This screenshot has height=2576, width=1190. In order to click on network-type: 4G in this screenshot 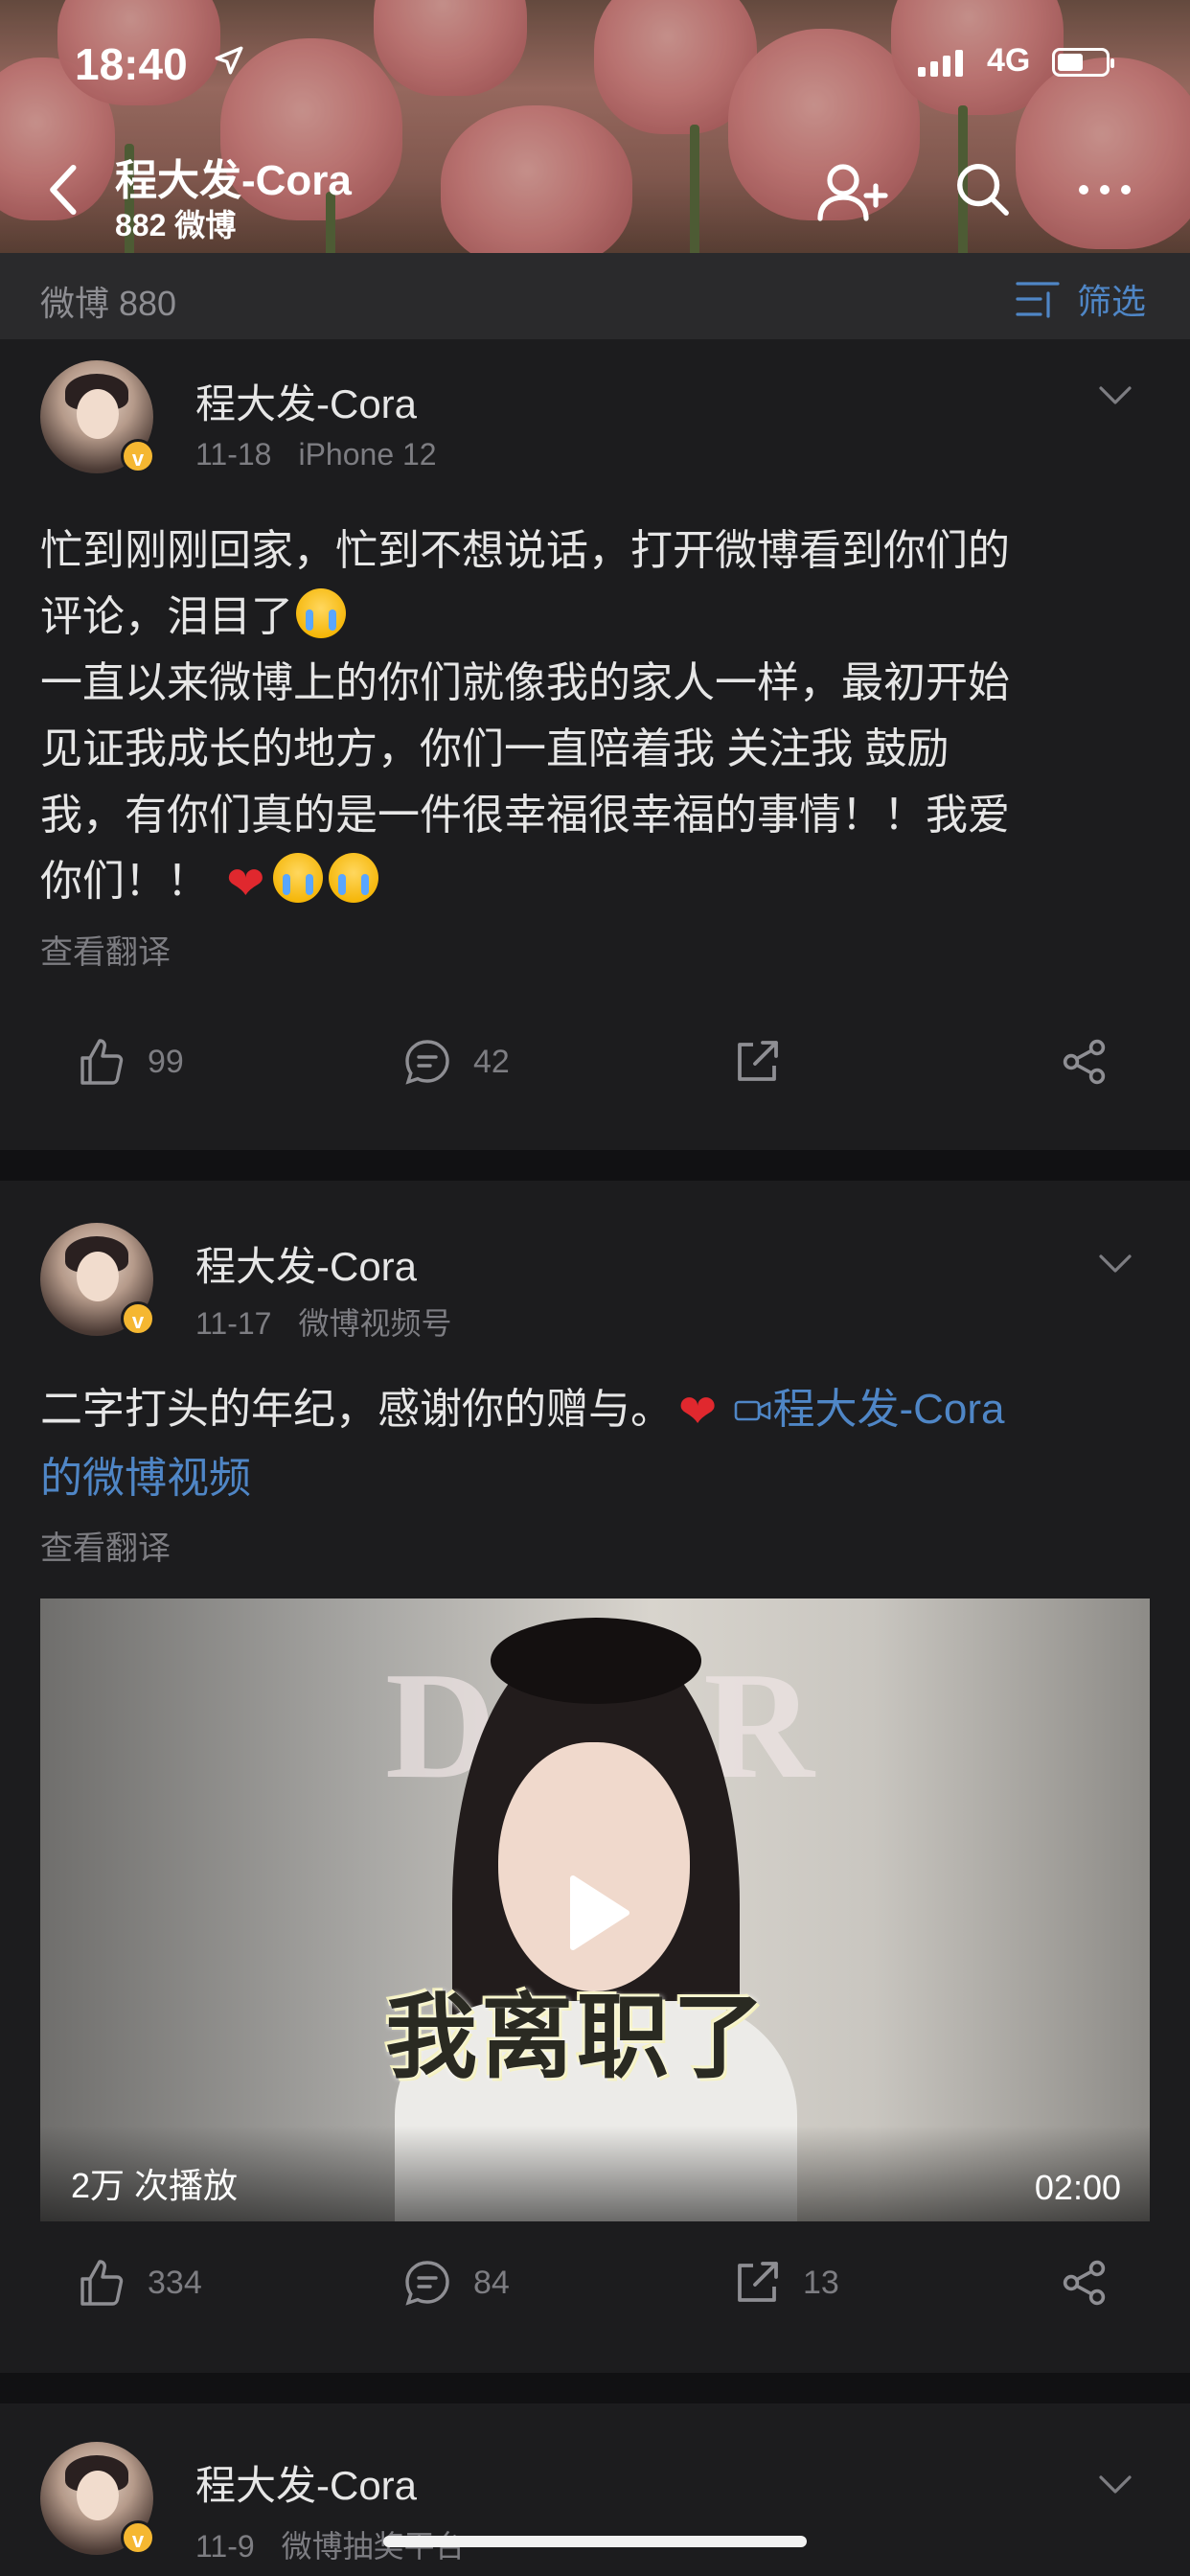, I will do `click(1009, 60)`.